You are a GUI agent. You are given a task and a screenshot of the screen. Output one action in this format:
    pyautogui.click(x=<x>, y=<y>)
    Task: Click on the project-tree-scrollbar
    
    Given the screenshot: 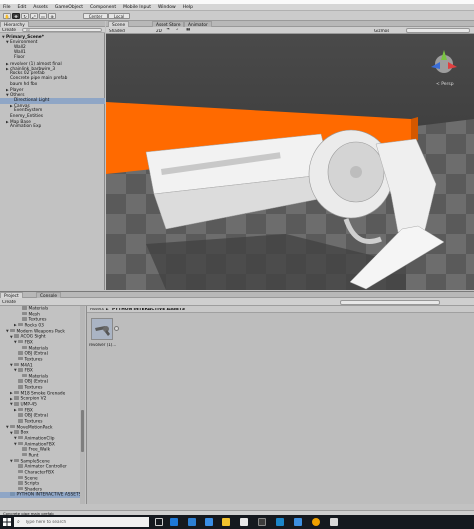 What is the action you would take?
    pyautogui.click(x=82, y=405)
    